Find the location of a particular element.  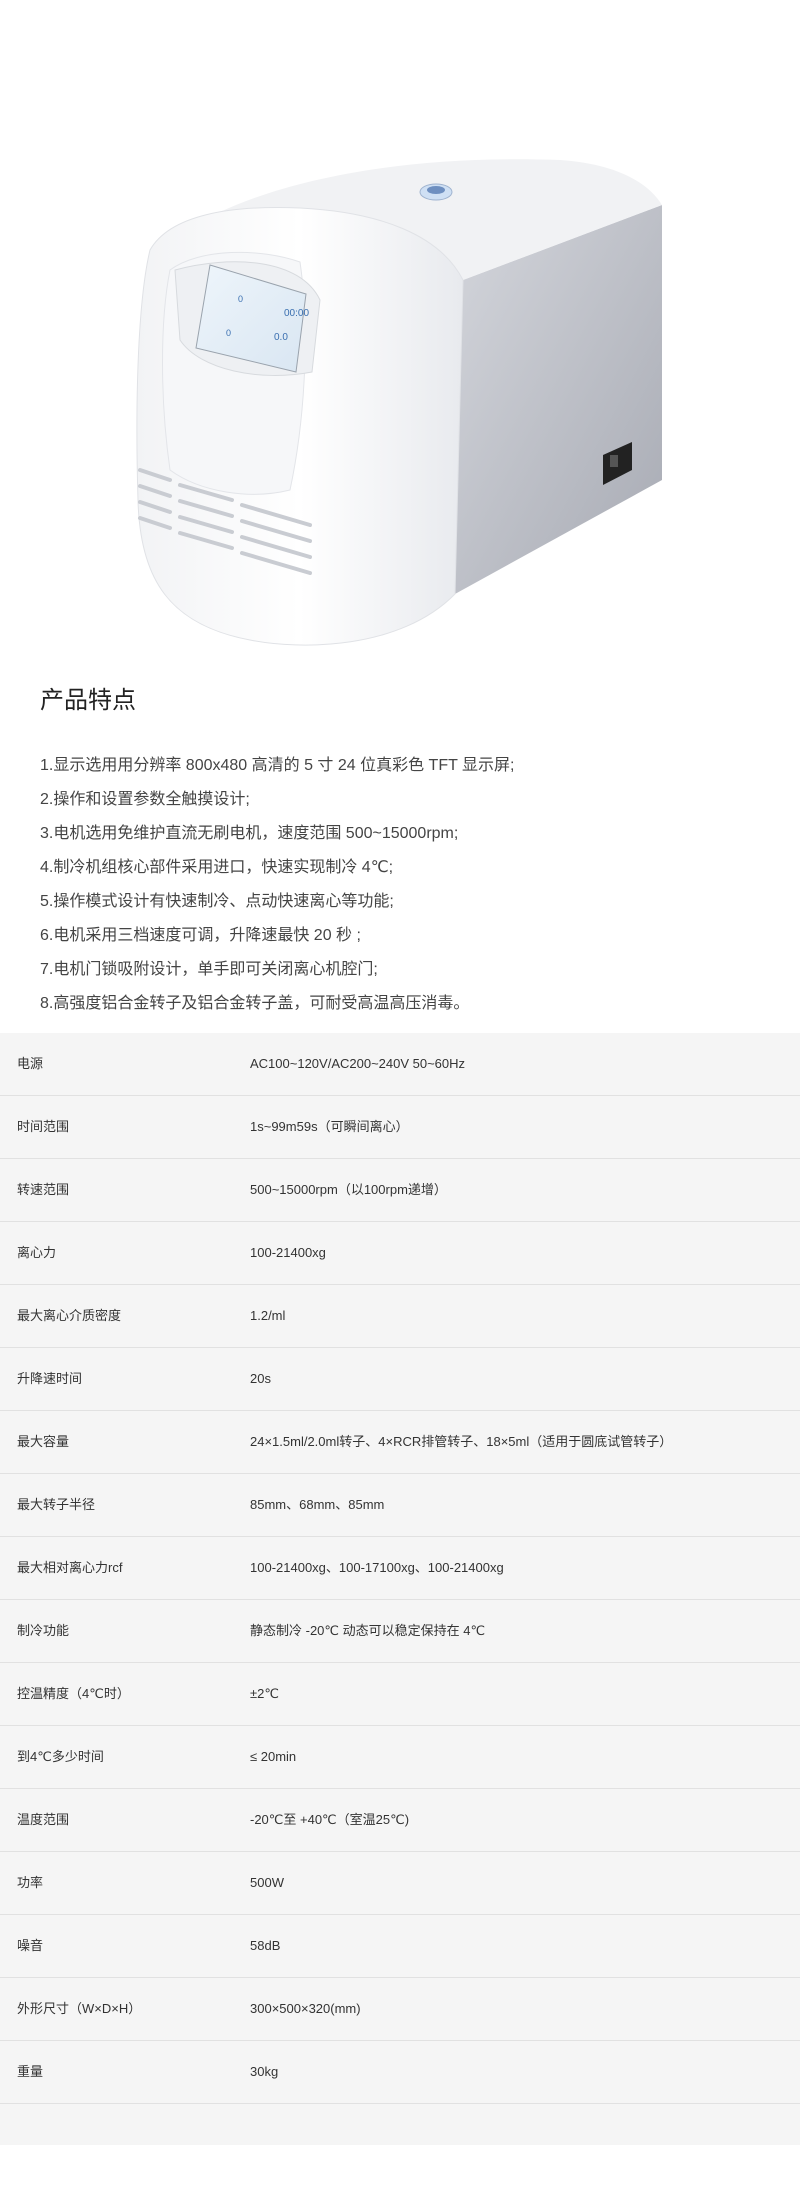

spec-value: 100-21400xg、100-17100xg、100-21400xg is located at coordinates (377, 1567).